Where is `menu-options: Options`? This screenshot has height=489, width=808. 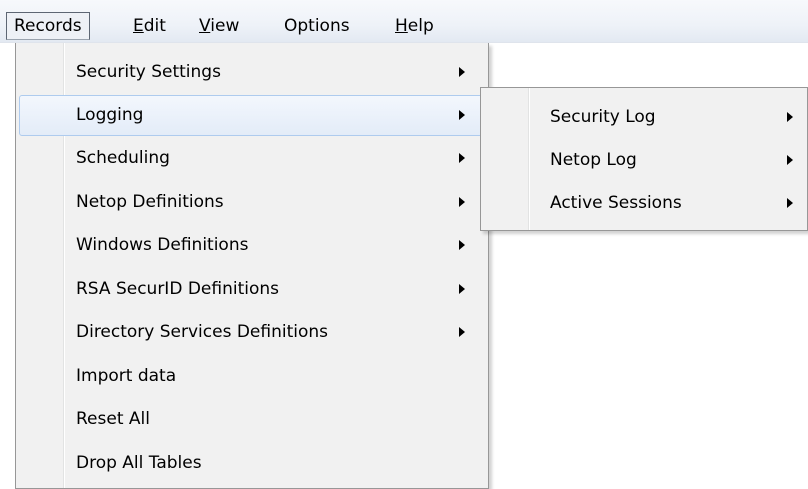
menu-options: Options is located at coordinates (317, 26).